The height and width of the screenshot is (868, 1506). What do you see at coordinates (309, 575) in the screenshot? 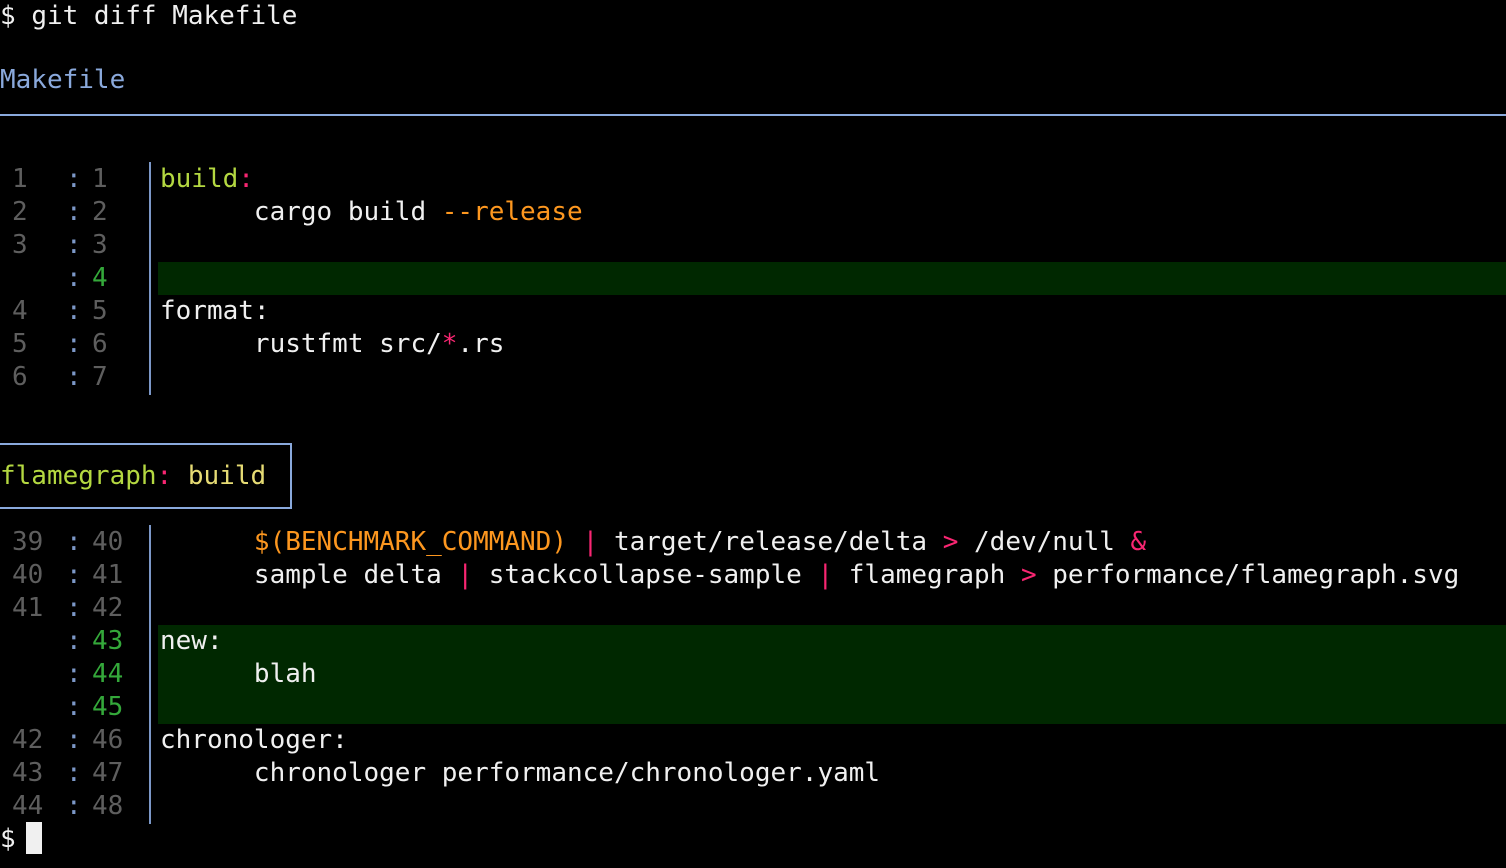
I see `code-token: sample delta` at bounding box center [309, 575].